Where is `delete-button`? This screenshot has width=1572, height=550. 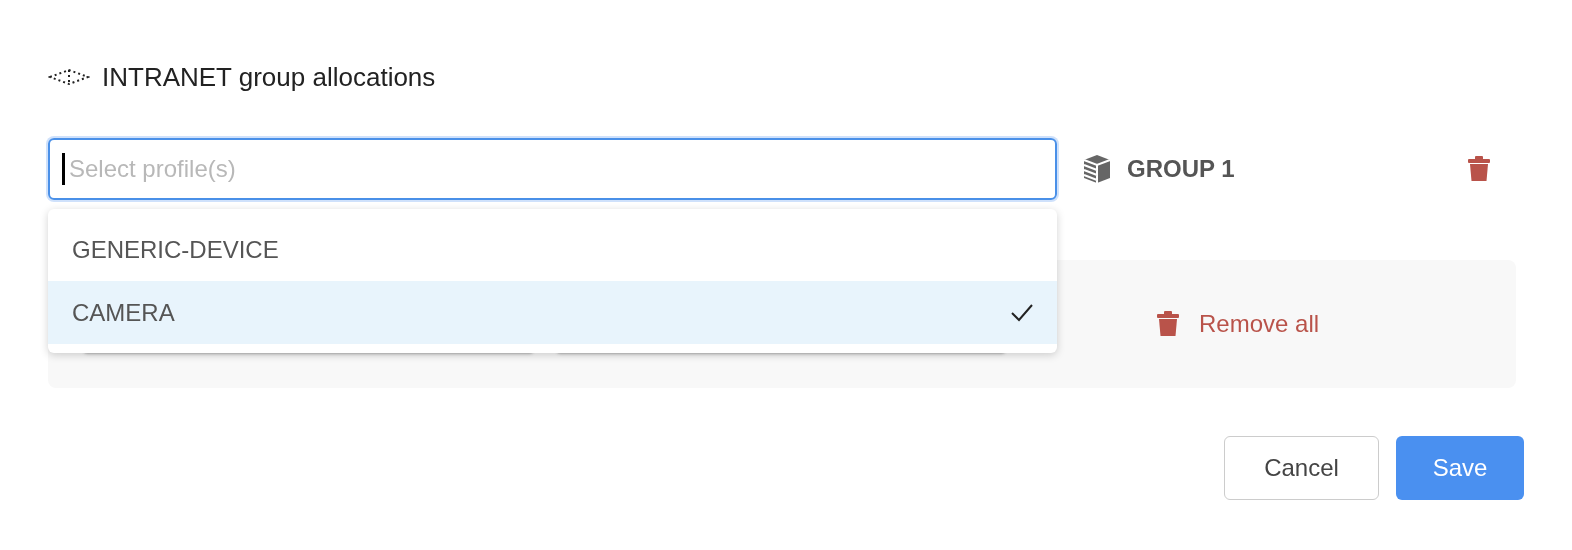 delete-button is located at coordinates (1479, 169).